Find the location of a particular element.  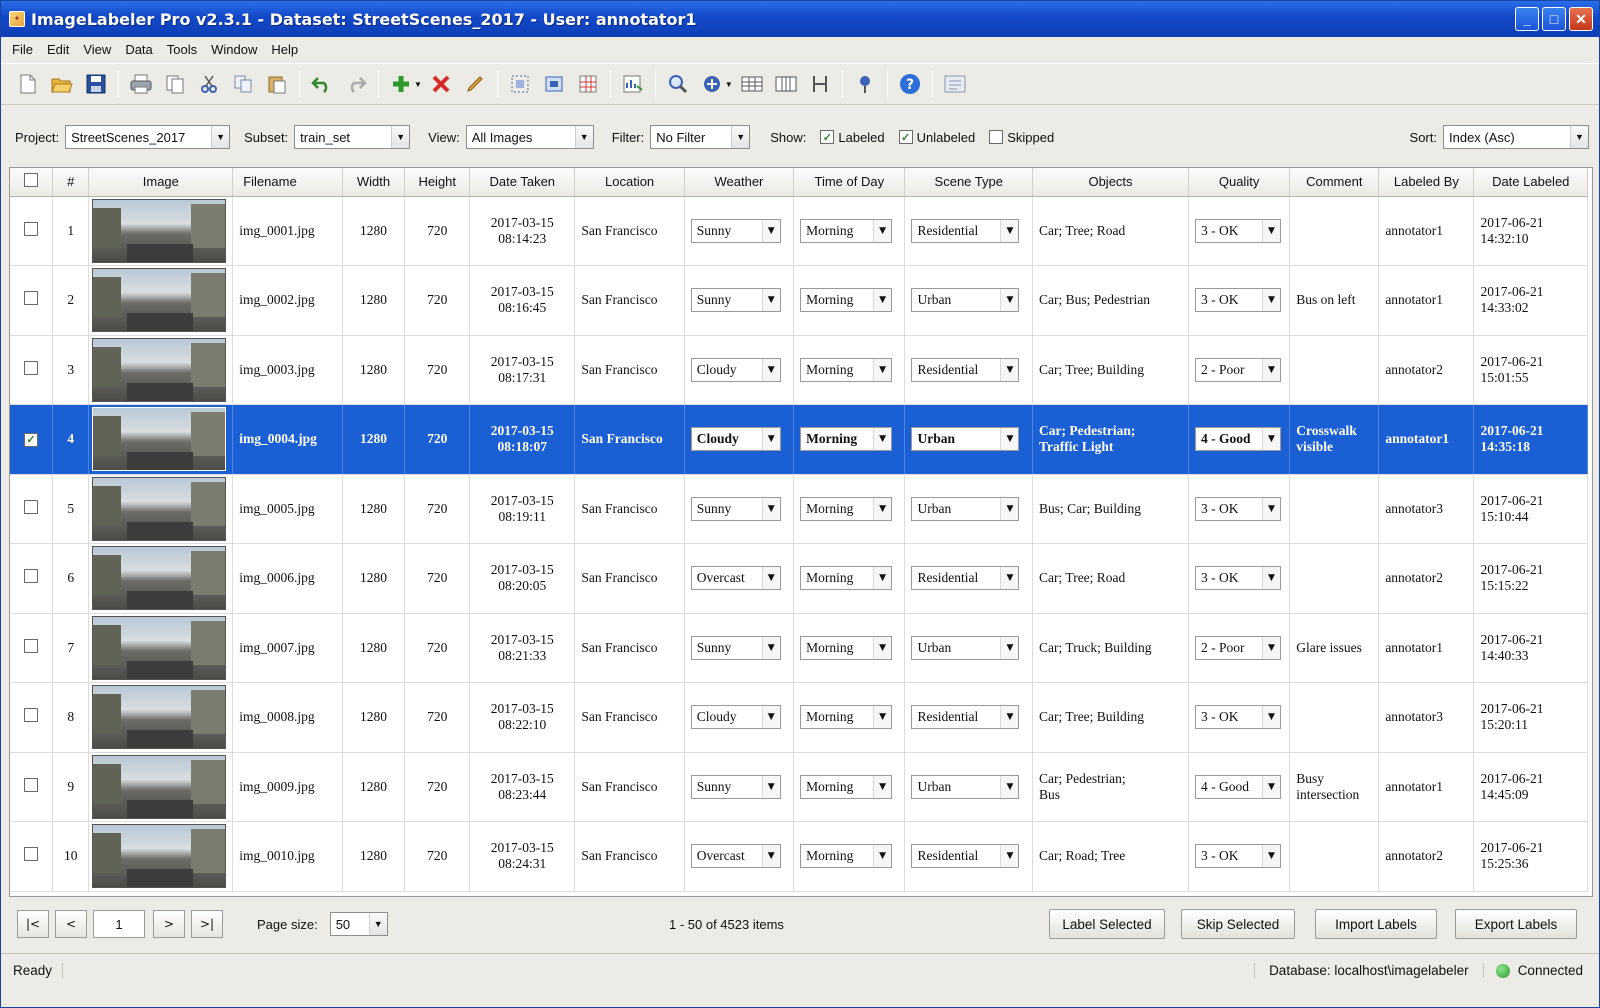

column-header: Objects is located at coordinates (1110, 182).